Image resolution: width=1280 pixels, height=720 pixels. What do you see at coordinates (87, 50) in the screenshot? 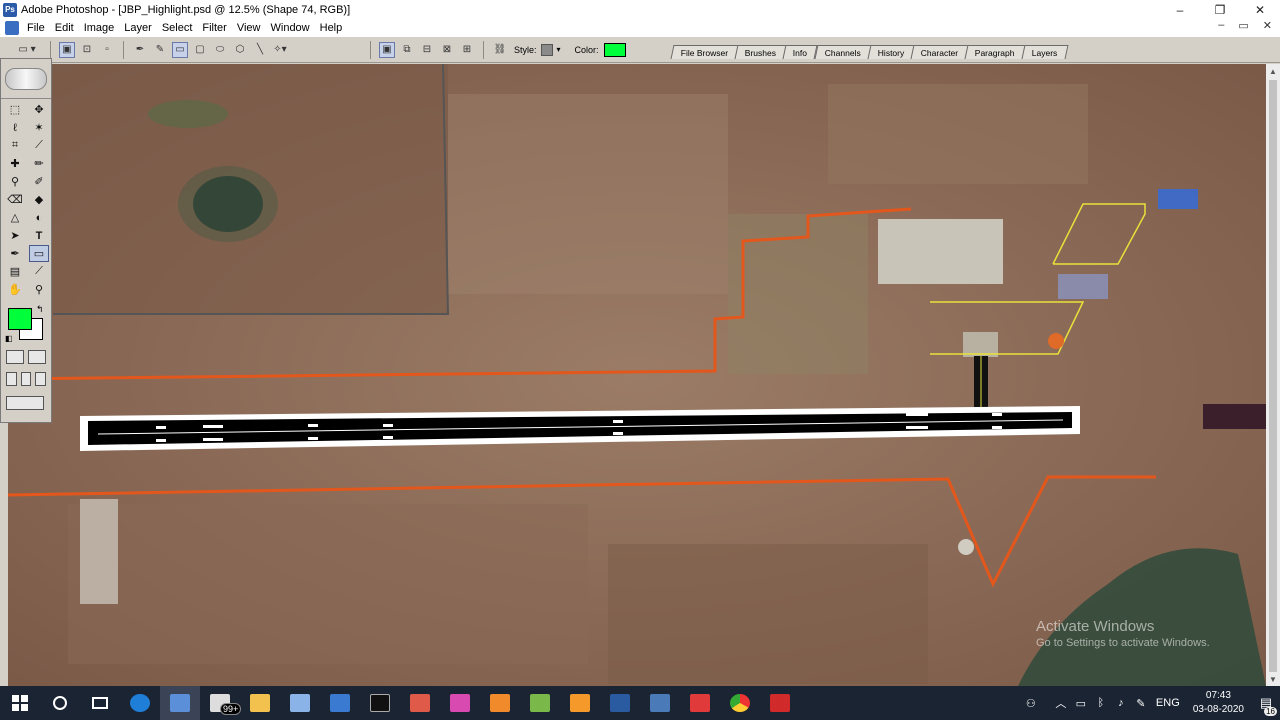
I see `paths-mode-button: ⊡` at bounding box center [87, 50].